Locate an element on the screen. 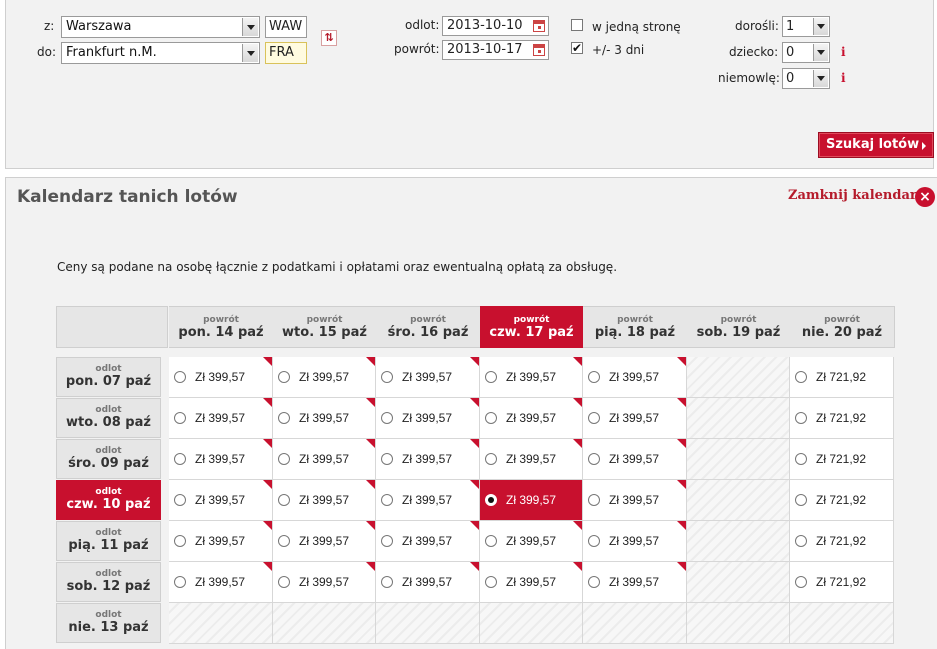 Image resolution: width=937 pixels, height=649 pixels. swap-icon: ⇅ is located at coordinates (329, 38).